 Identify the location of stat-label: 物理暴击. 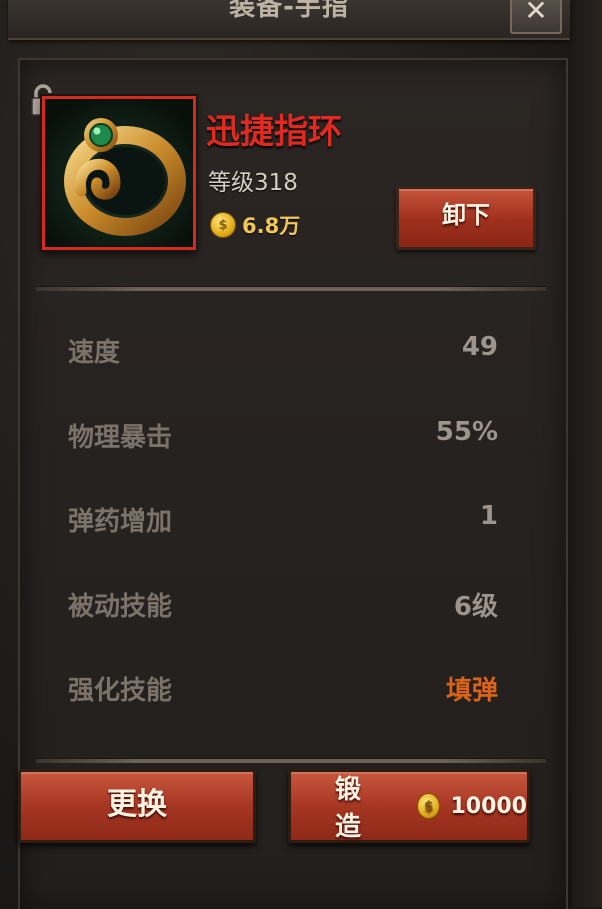
(120, 438).